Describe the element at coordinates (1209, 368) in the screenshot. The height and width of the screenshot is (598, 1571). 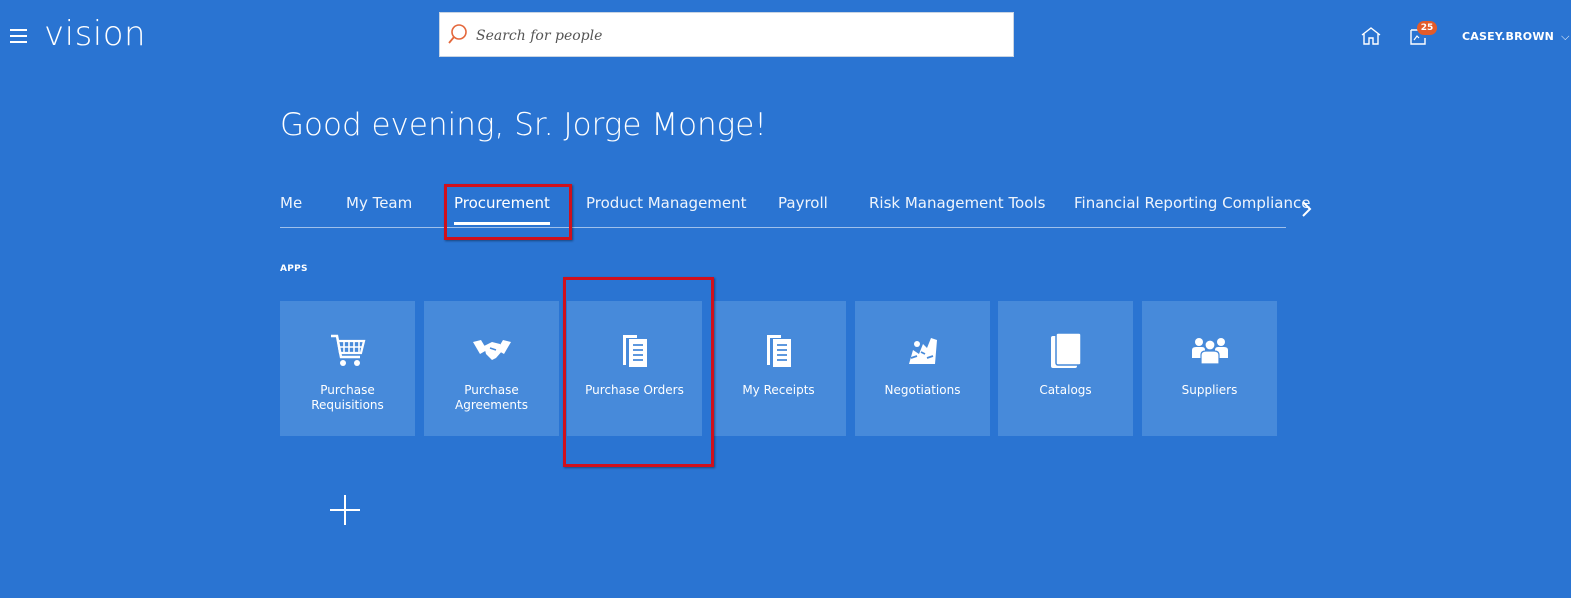
I see `app-tile-suppliers: Suppliers` at that location.